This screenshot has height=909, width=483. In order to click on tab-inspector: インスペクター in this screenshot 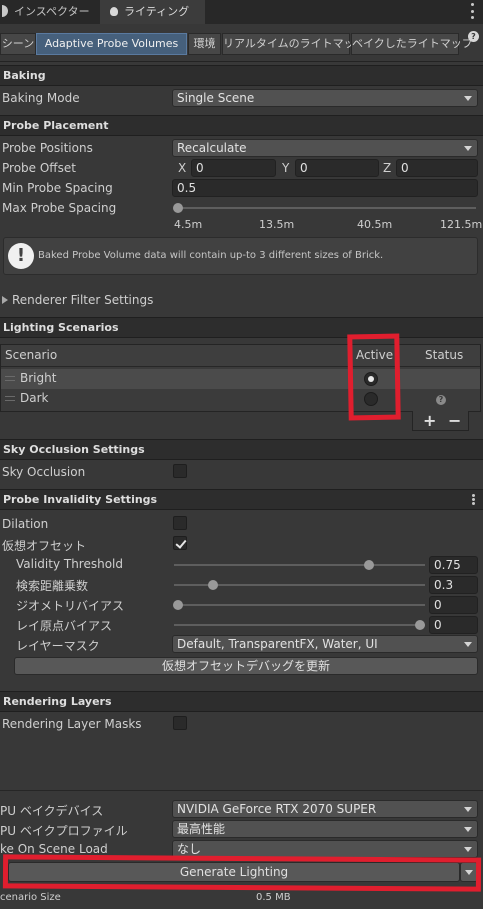, I will do `click(49, 12)`.